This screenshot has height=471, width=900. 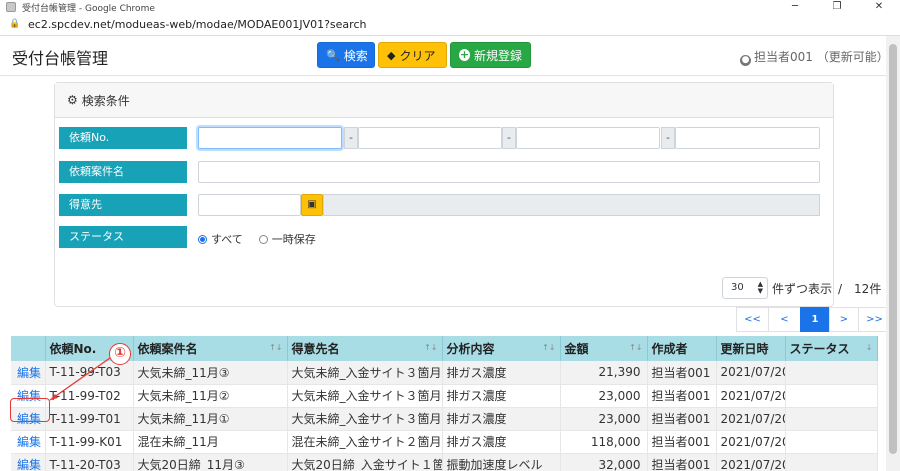 I want to click on page-current-button: 1, so click(x=815, y=319).